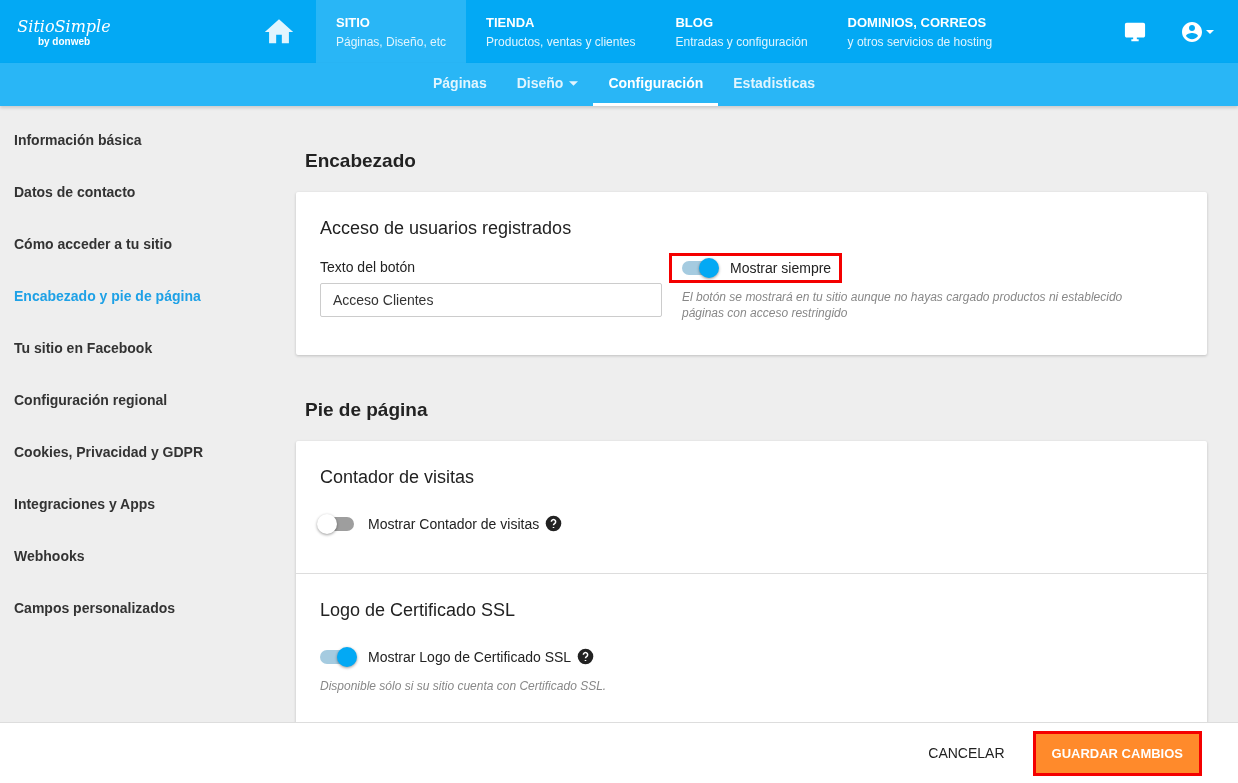 This screenshot has width=1238, height=783. I want to click on sidebar-item: Cómo acceder a tu sitio, so click(132, 256).